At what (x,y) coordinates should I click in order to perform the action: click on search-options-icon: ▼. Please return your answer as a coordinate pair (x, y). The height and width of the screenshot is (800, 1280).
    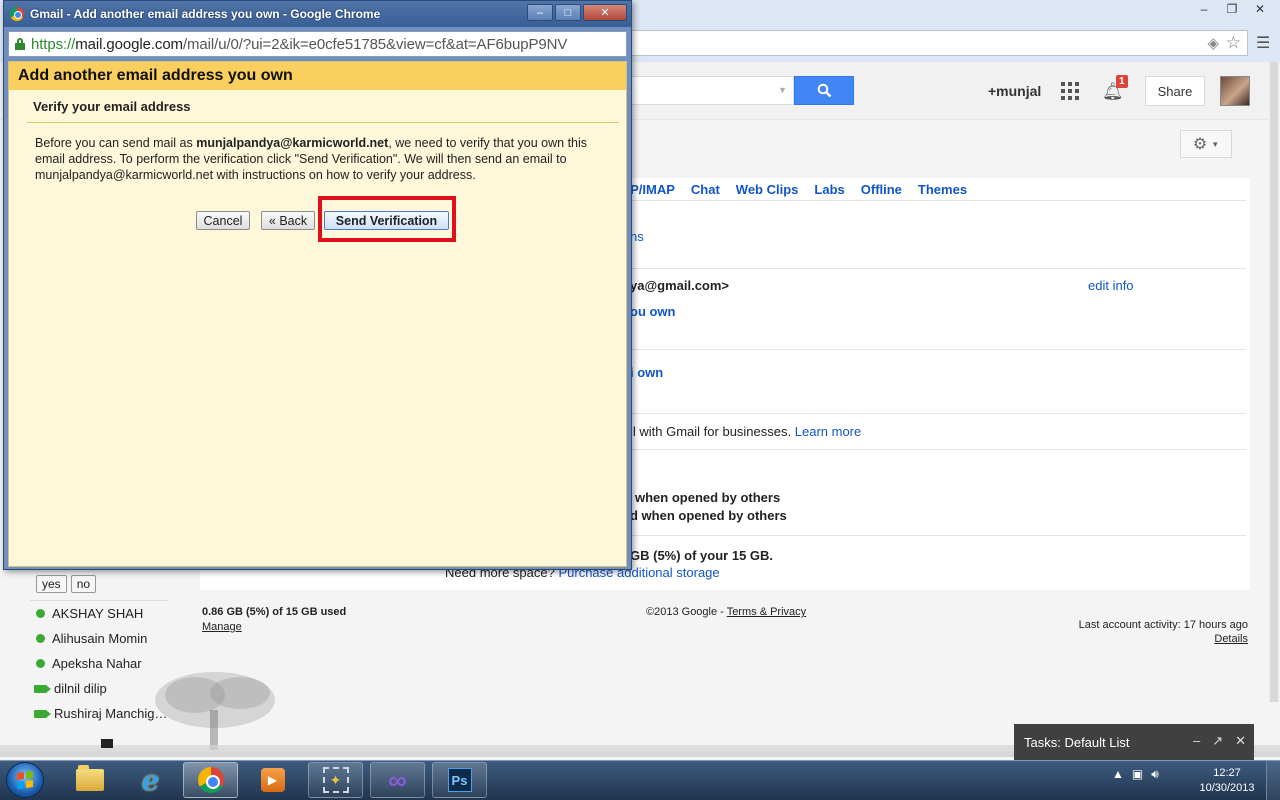
    Looking at the image, I should click on (782, 90).